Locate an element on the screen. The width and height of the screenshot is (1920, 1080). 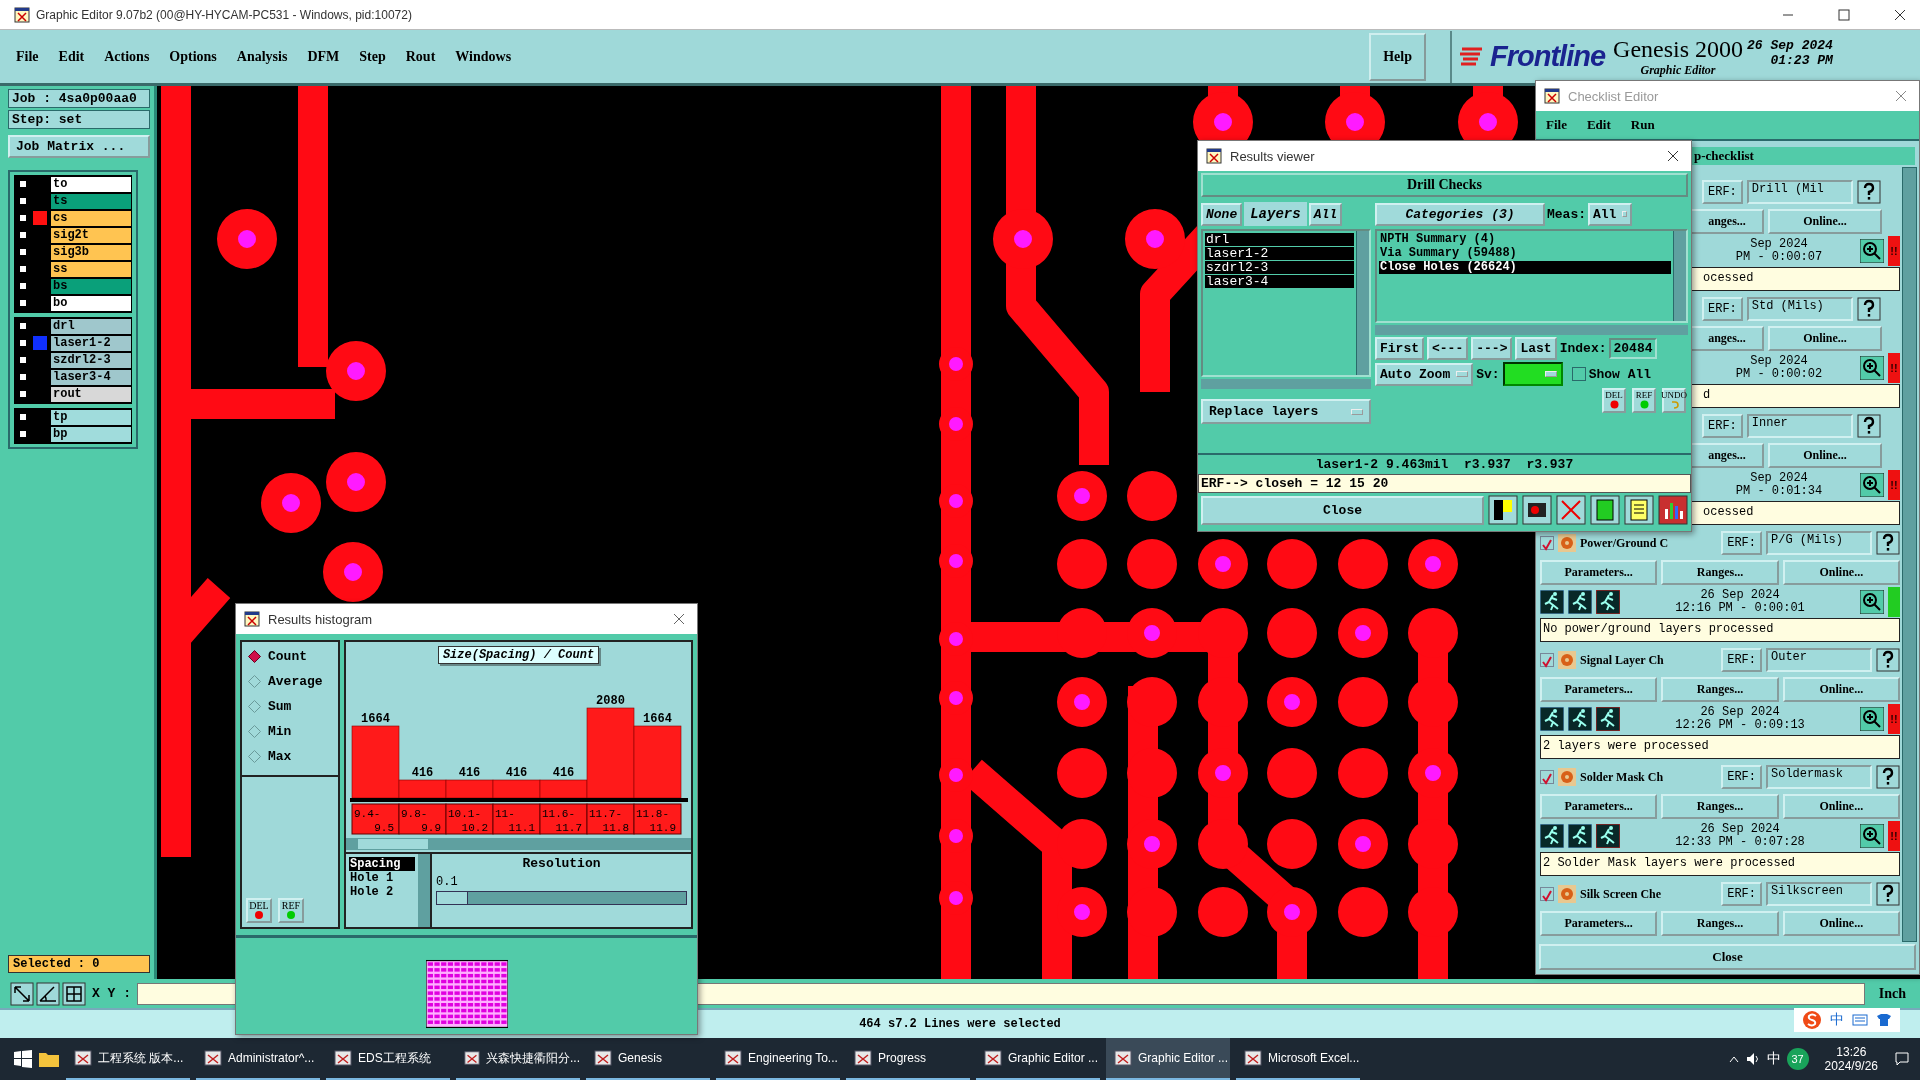
layer-name: cs is located at coordinates (91, 218).